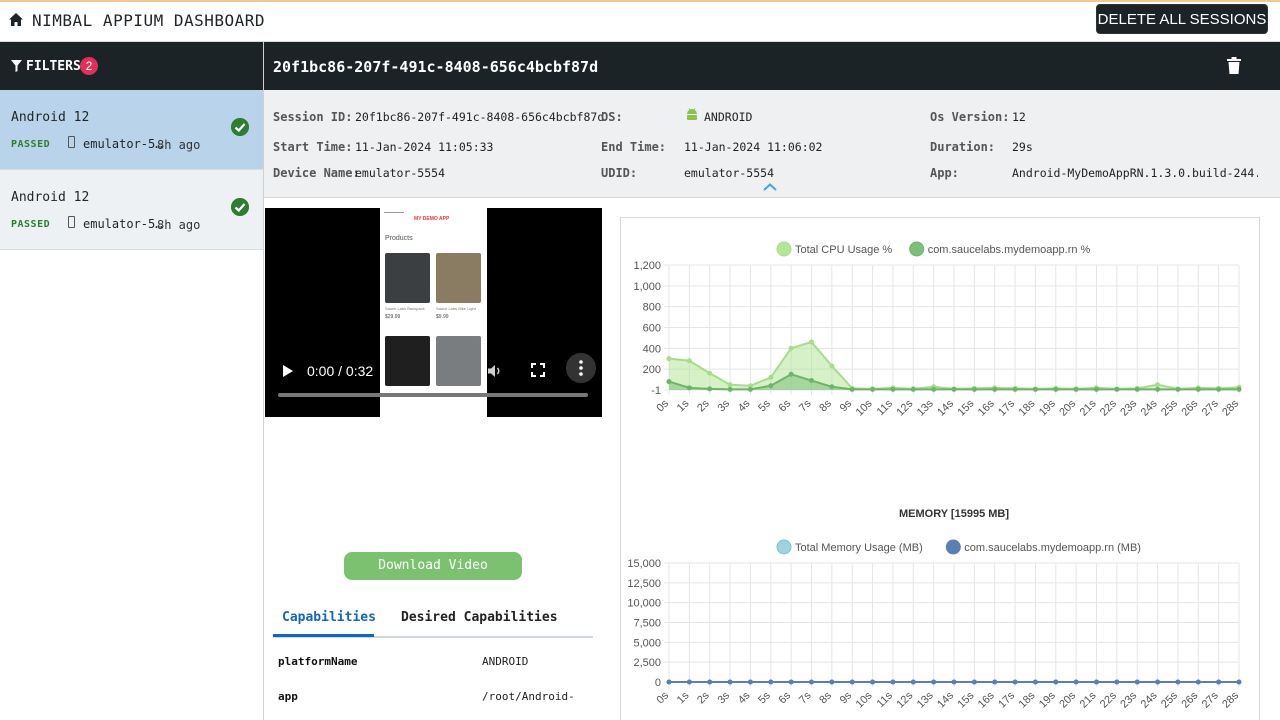 This screenshot has height=720, width=1280. What do you see at coordinates (619, 173) in the screenshot?
I see `udid-label: UDID:` at bounding box center [619, 173].